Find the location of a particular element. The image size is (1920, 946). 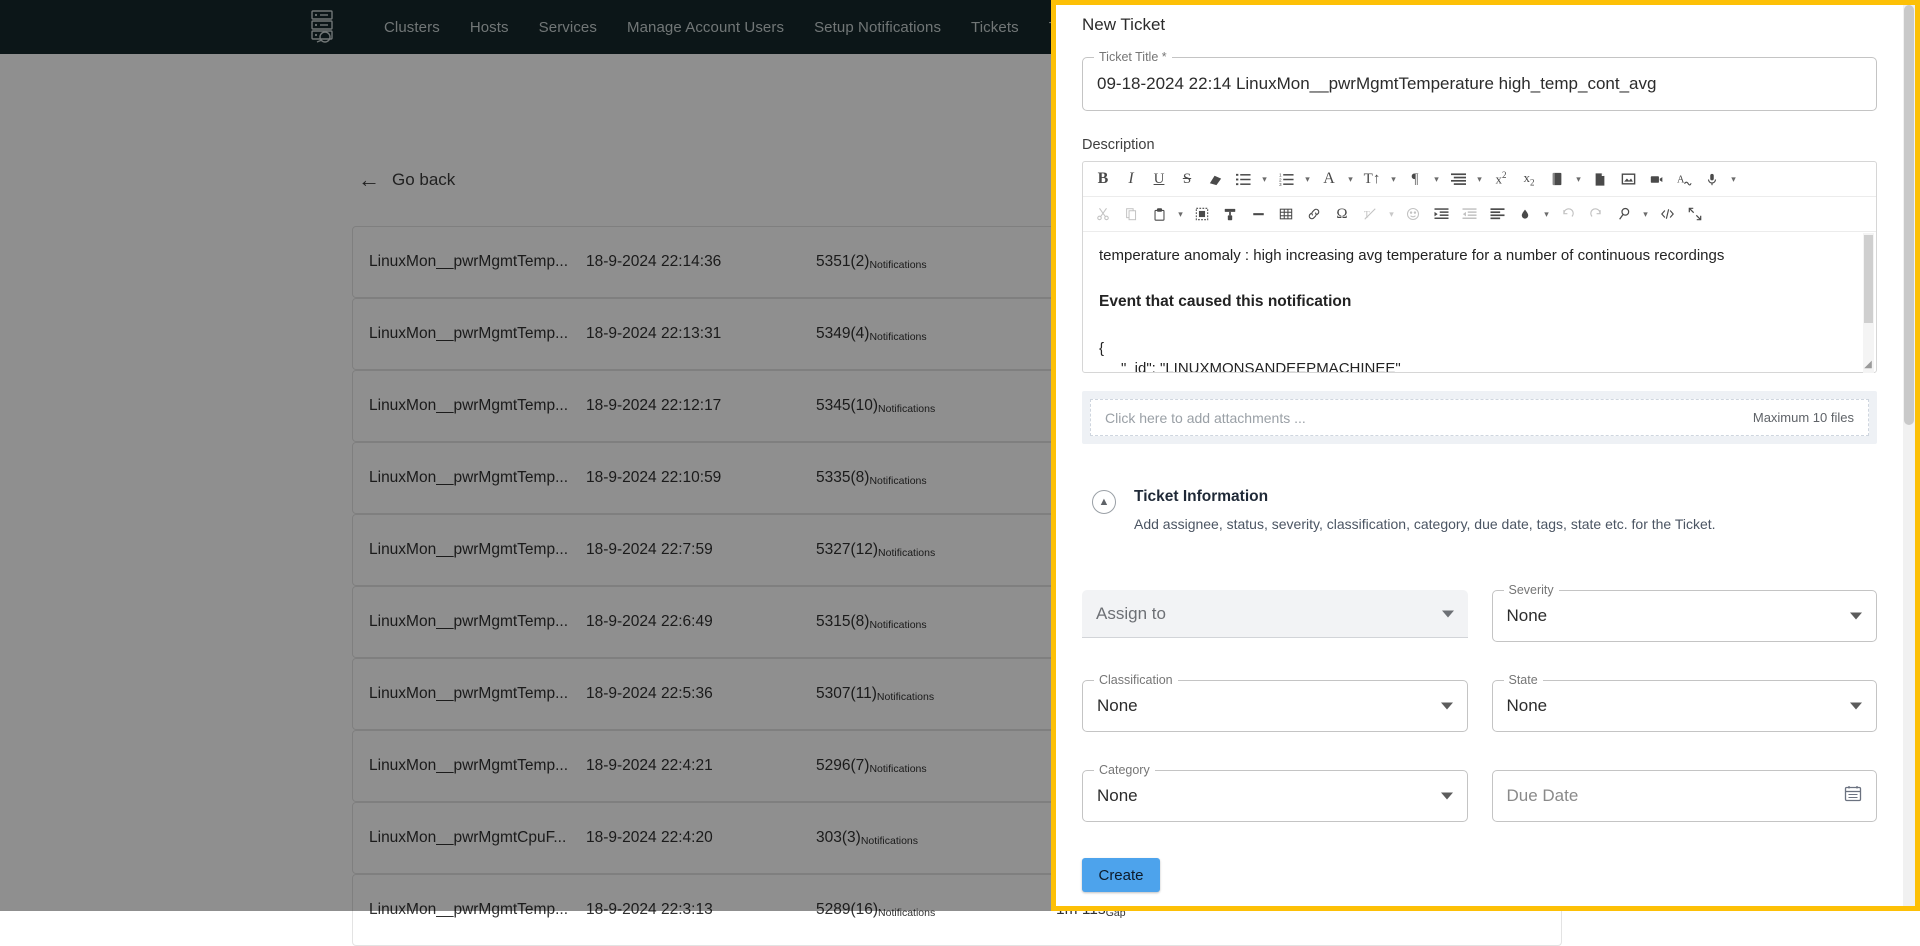

paste-icon is located at coordinates (1159, 214).